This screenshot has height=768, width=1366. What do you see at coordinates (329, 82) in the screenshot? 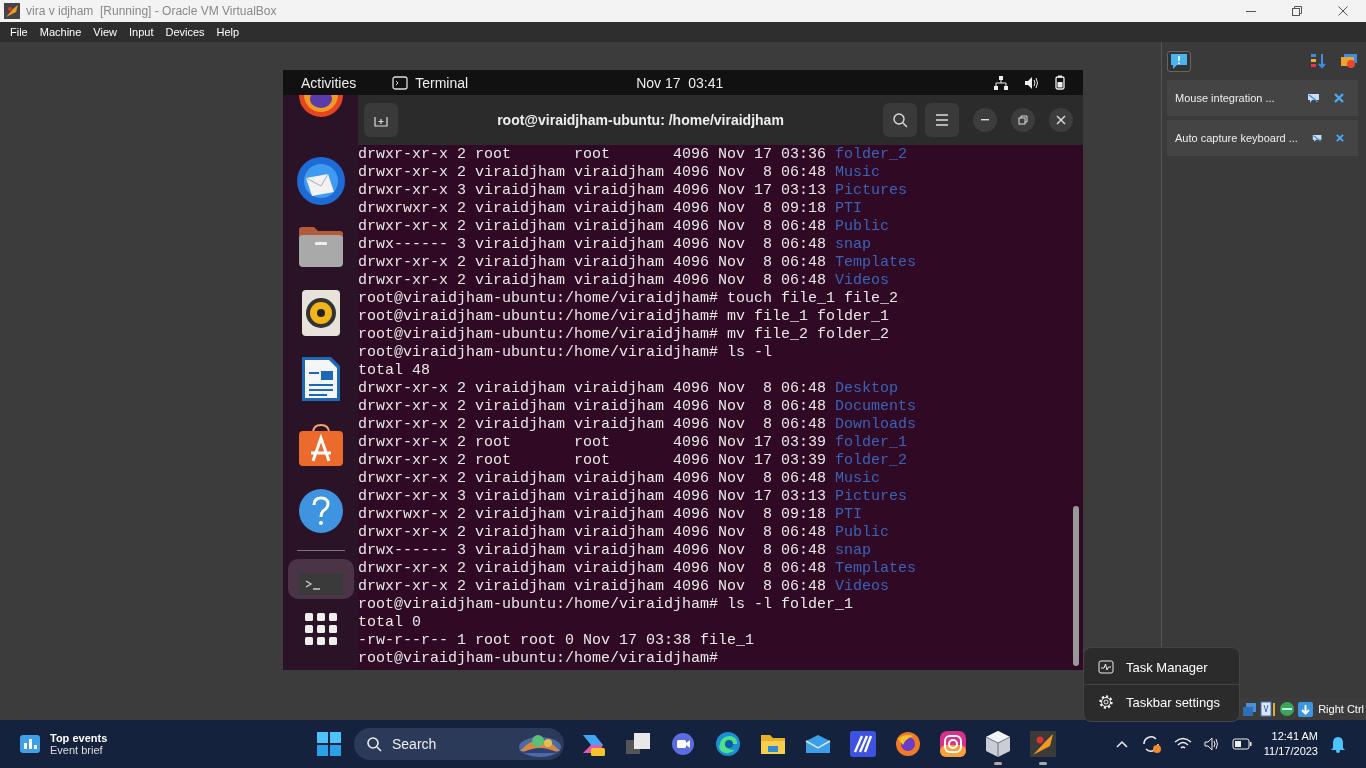
I see `activities-button: Activities` at bounding box center [329, 82].